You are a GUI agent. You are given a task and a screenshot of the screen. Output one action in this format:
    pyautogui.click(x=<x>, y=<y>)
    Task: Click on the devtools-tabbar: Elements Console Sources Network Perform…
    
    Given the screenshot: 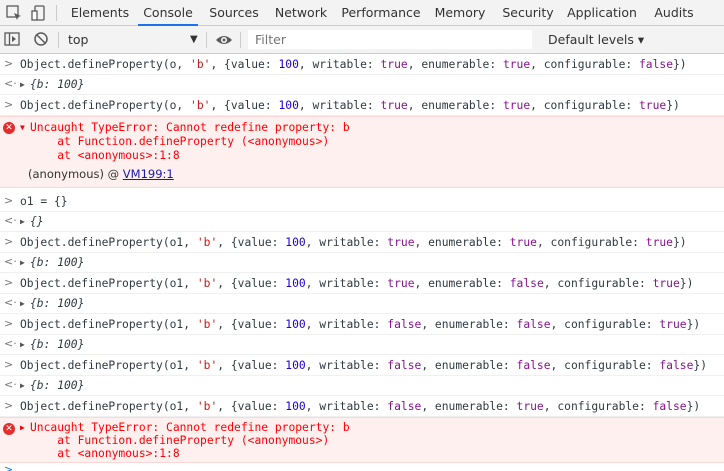 What is the action you would take?
    pyautogui.click(x=362, y=13)
    